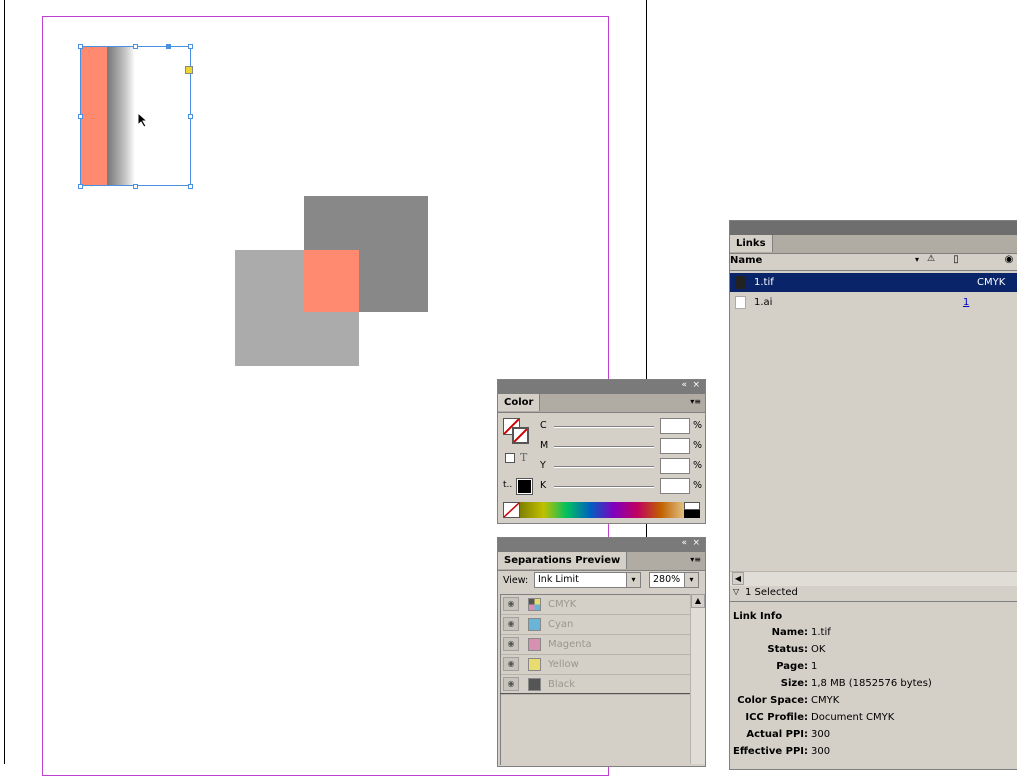 The image size is (1017, 776). Describe the element at coordinates (596, 625) in the screenshot. I see `ink-row-cyan: ◉ Cyan` at that location.